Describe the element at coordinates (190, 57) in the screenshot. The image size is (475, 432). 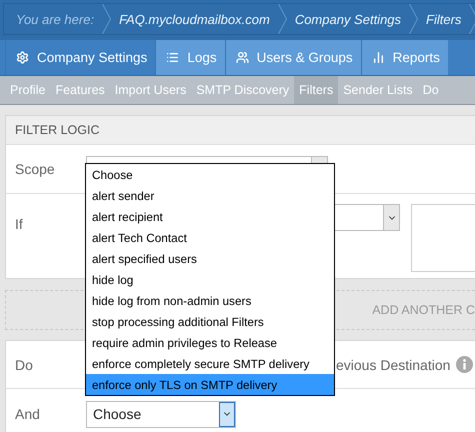
I see `nav-tab: Logs` at that location.